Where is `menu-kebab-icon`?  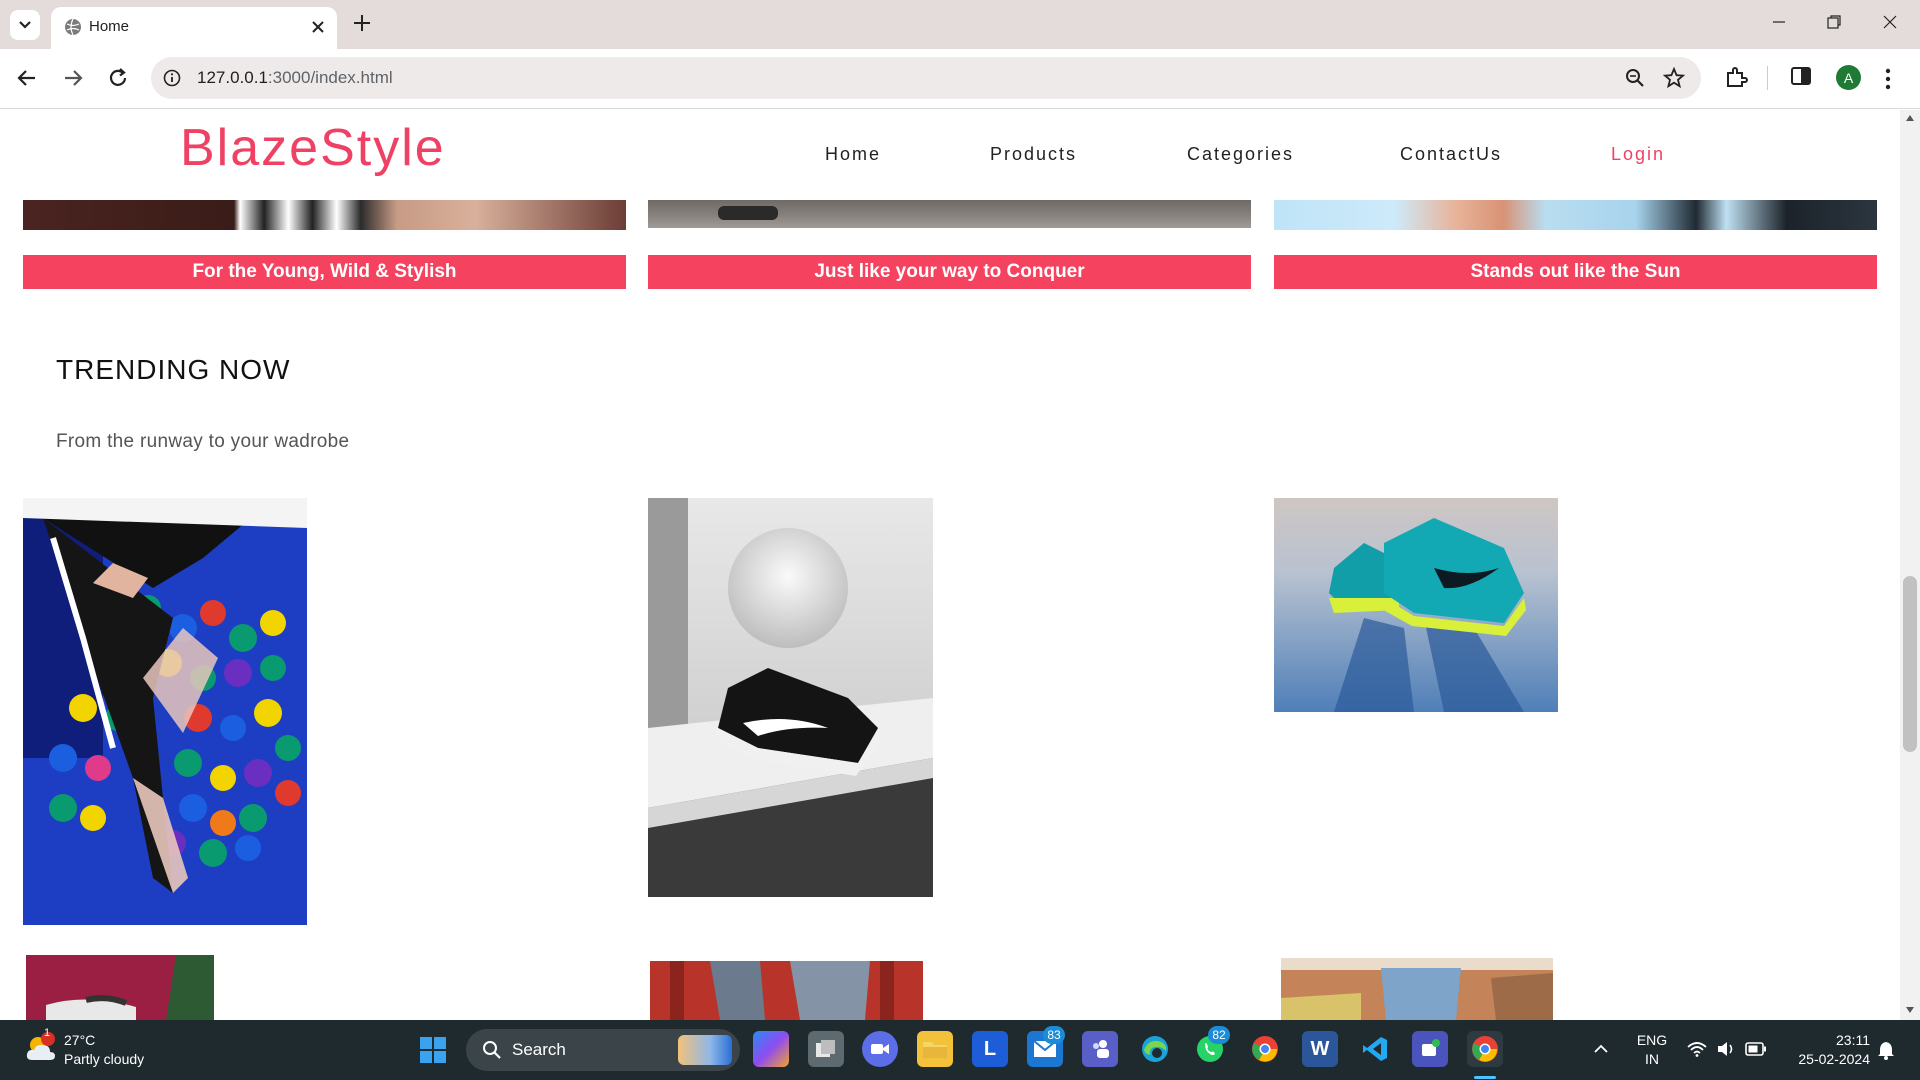 menu-kebab-icon is located at coordinates (1888, 79).